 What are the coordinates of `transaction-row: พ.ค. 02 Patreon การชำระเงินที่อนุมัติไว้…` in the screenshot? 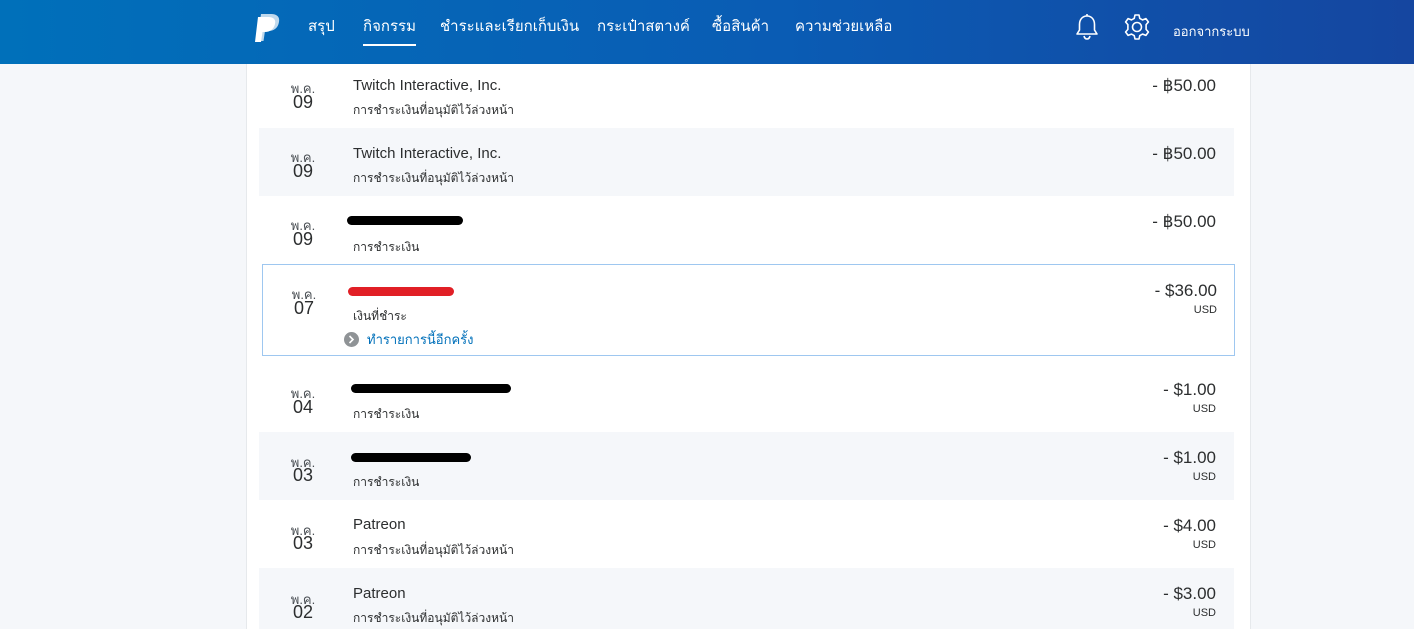 It's located at (746, 598).